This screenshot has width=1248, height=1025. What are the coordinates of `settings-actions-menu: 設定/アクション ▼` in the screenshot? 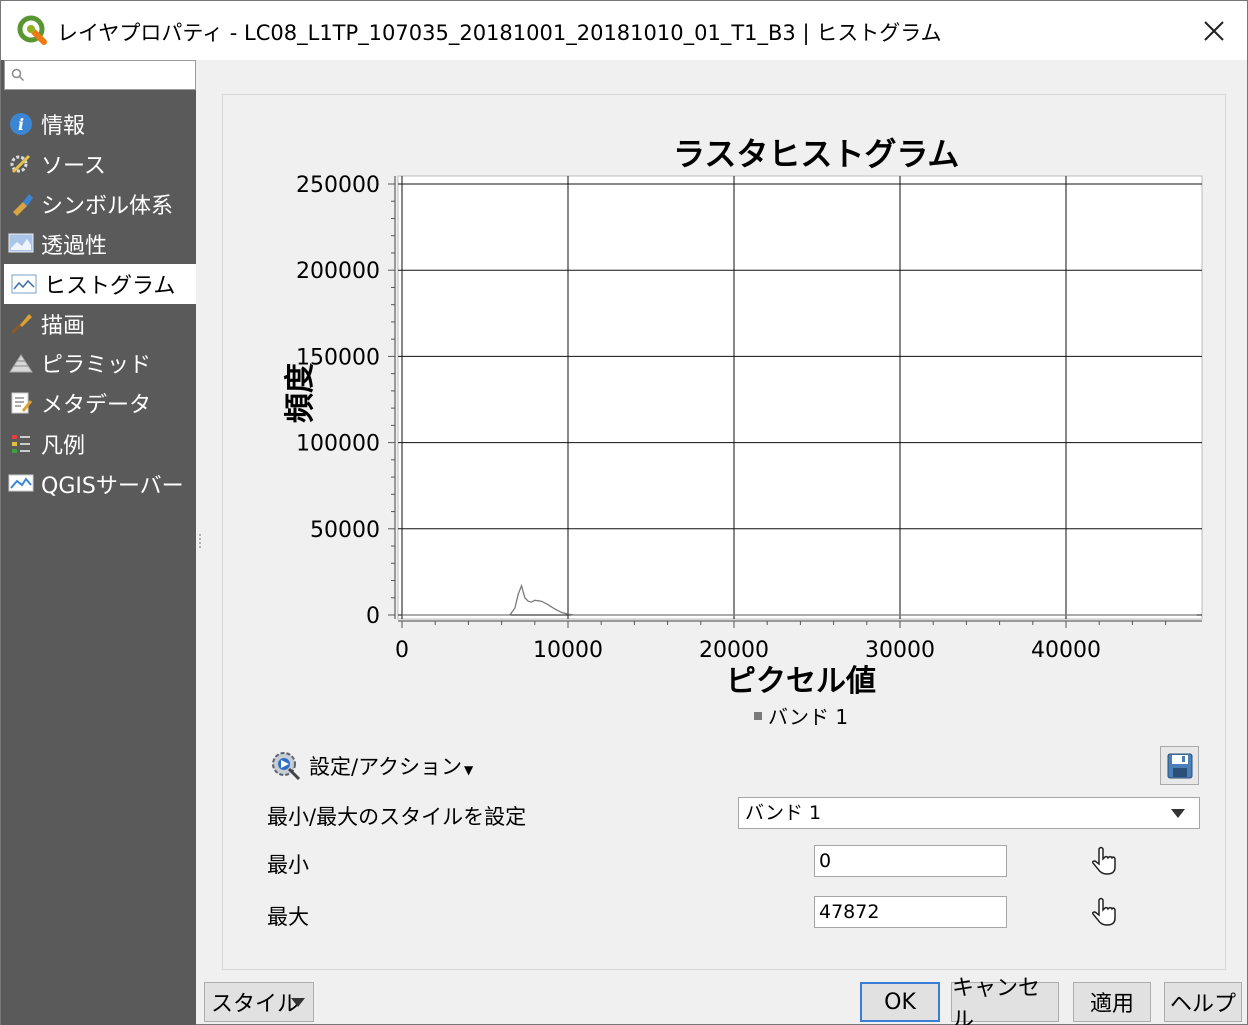 It's located at (371, 766).